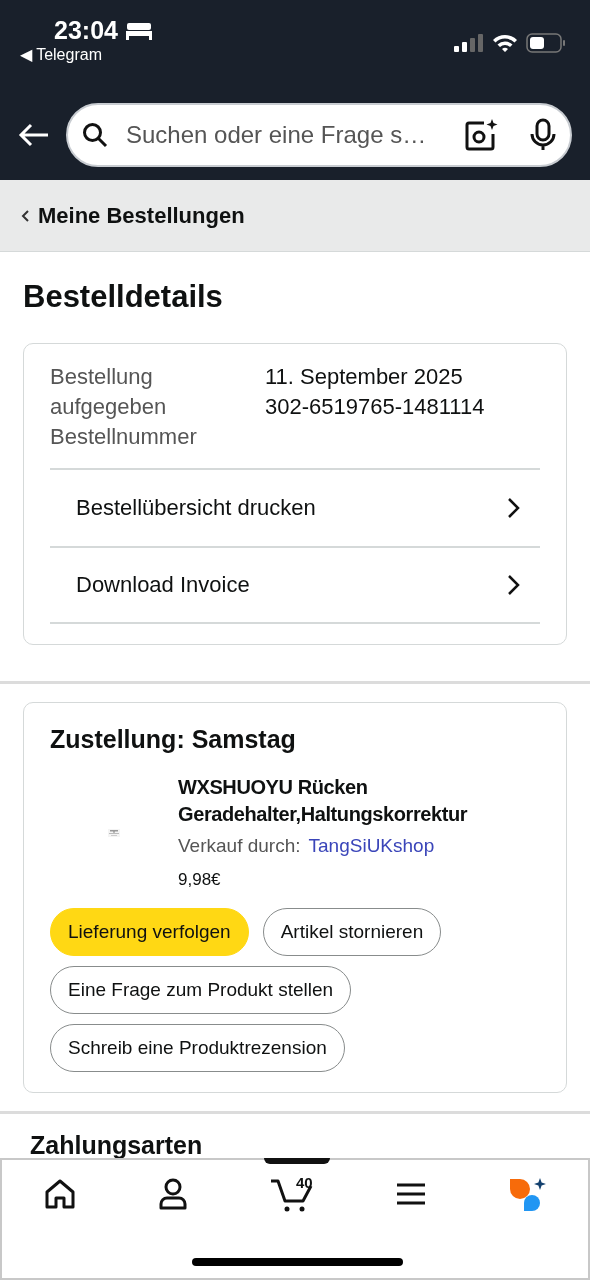  Describe the element at coordinates (61, 55) in the screenshot. I see `back-to-app-link: ◀ Telegram` at that location.